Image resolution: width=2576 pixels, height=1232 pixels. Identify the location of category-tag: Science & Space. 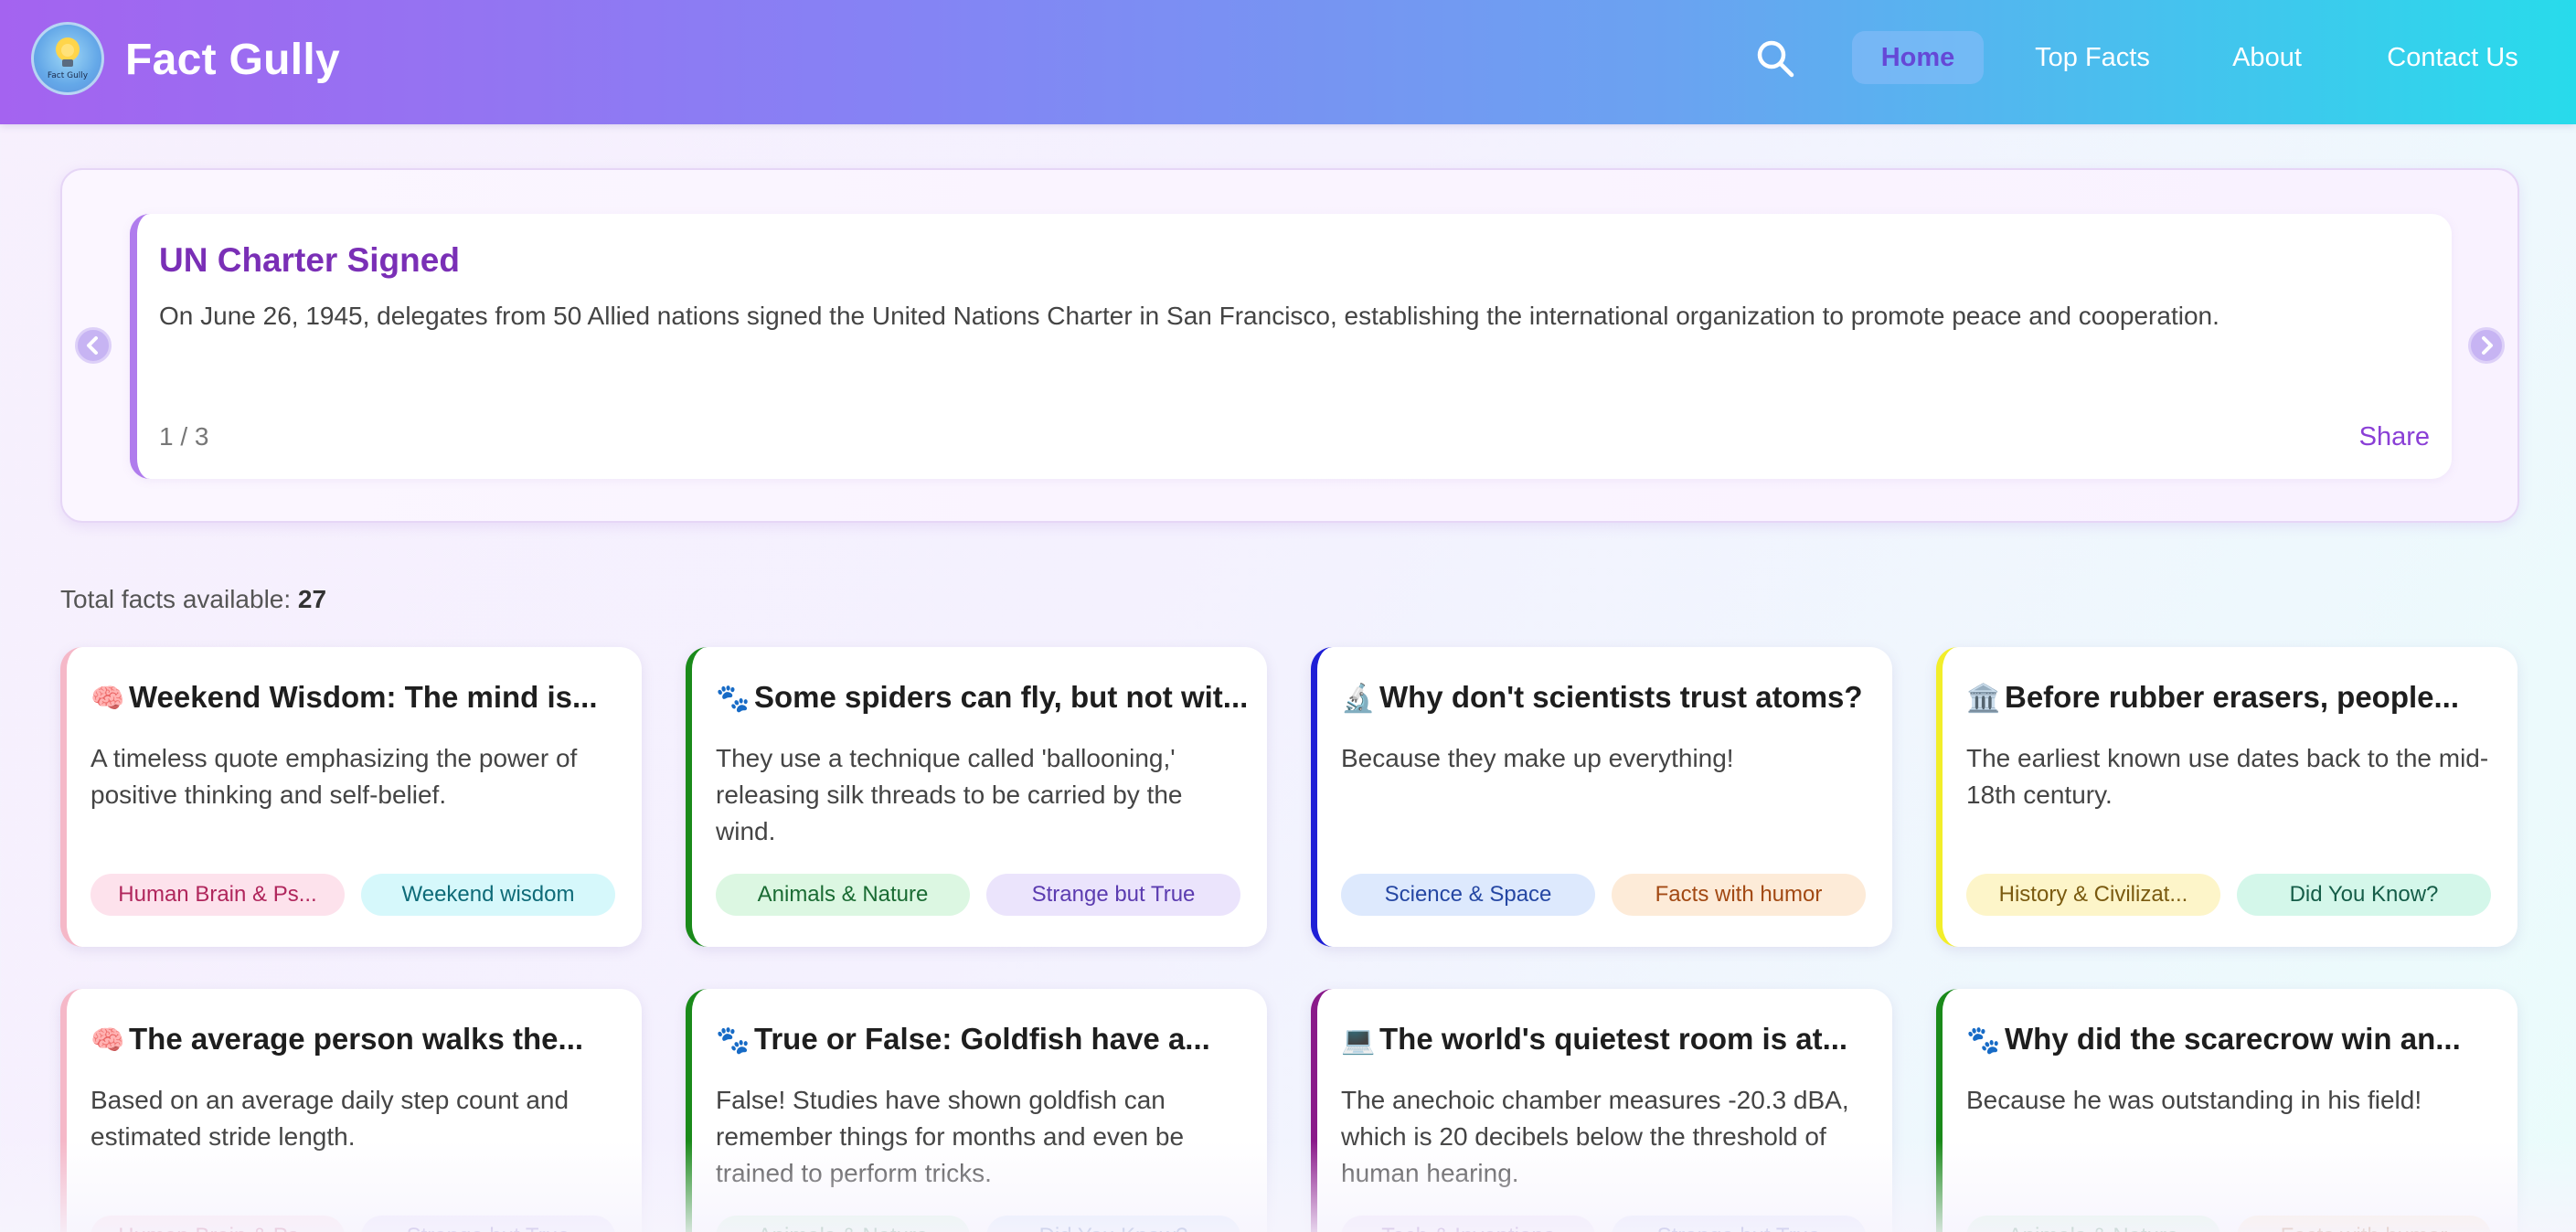
(1468, 895).